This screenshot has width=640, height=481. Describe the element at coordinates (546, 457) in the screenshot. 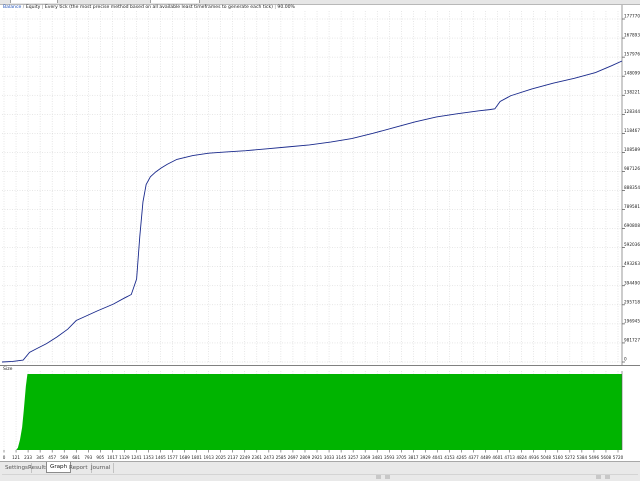

I see `x-tick-label: 5048` at that location.